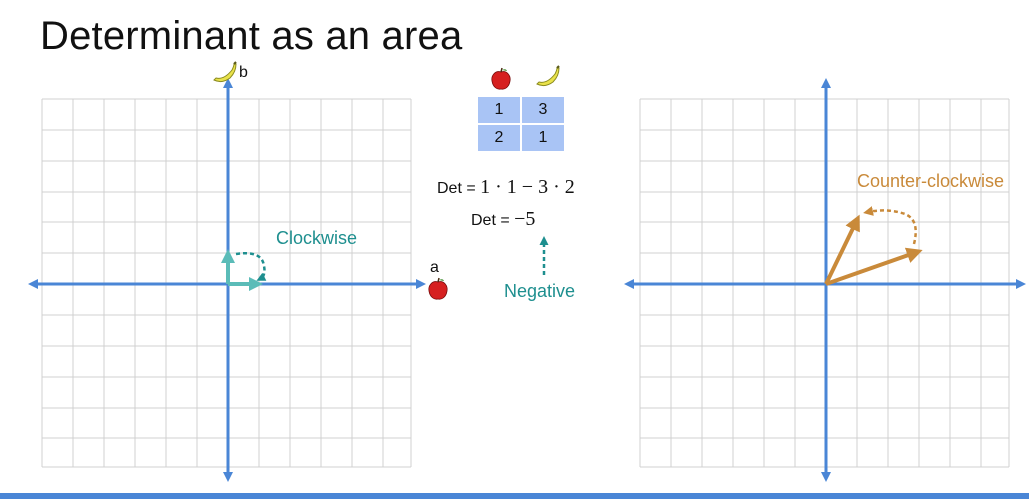 The width and height of the screenshot is (1029, 499). I want to click on negative-label: Negative, so click(540, 291).